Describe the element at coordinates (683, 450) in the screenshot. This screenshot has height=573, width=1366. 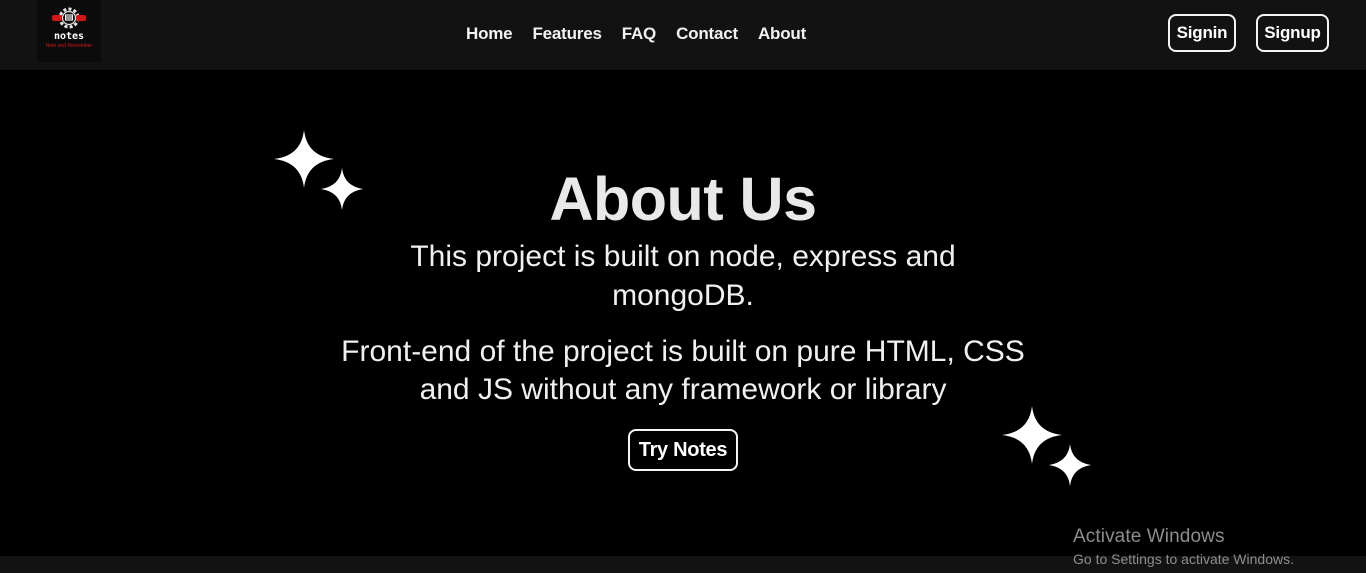
I see `try-notes-button: Try Notes` at that location.